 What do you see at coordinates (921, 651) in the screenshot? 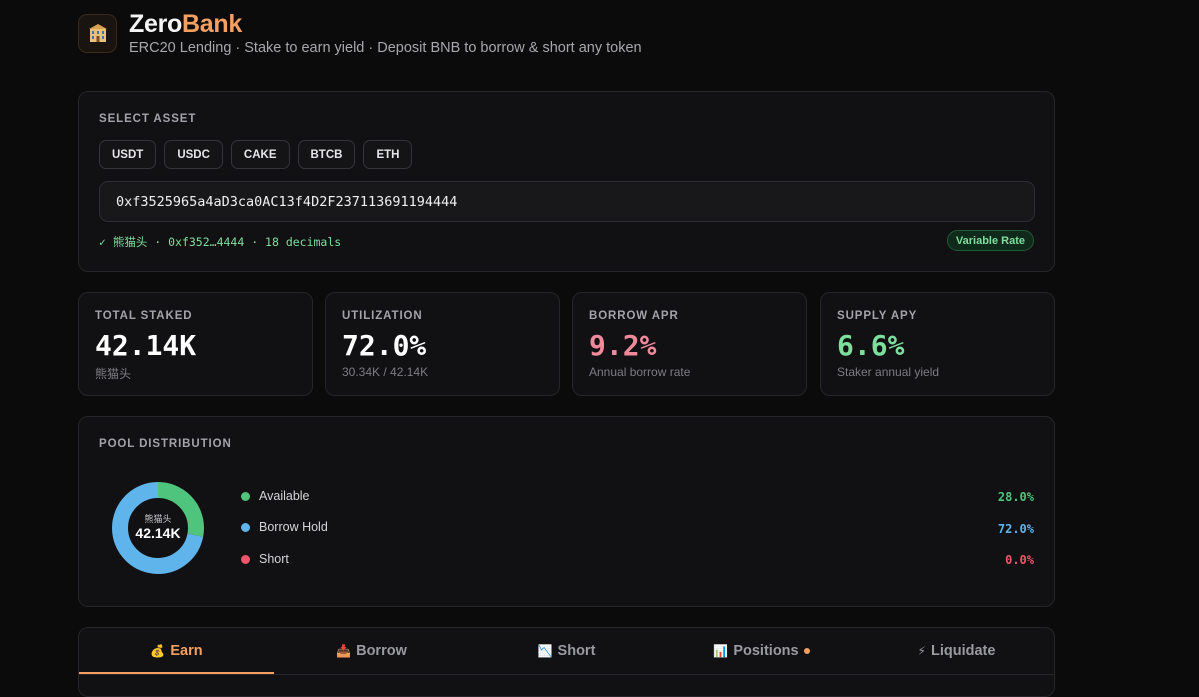
I see `lightning-icon: ⚡` at bounding box center [921, 651].